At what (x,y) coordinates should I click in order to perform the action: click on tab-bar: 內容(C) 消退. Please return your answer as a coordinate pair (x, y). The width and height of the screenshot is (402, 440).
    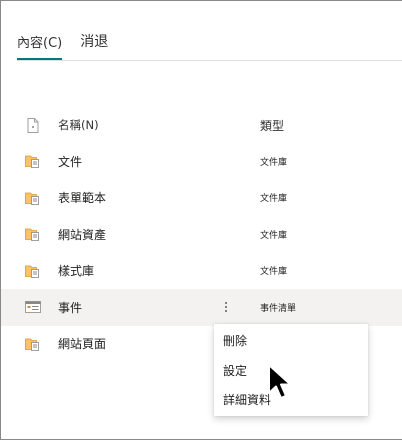
    Looking at the image, I should click on (62, 45).